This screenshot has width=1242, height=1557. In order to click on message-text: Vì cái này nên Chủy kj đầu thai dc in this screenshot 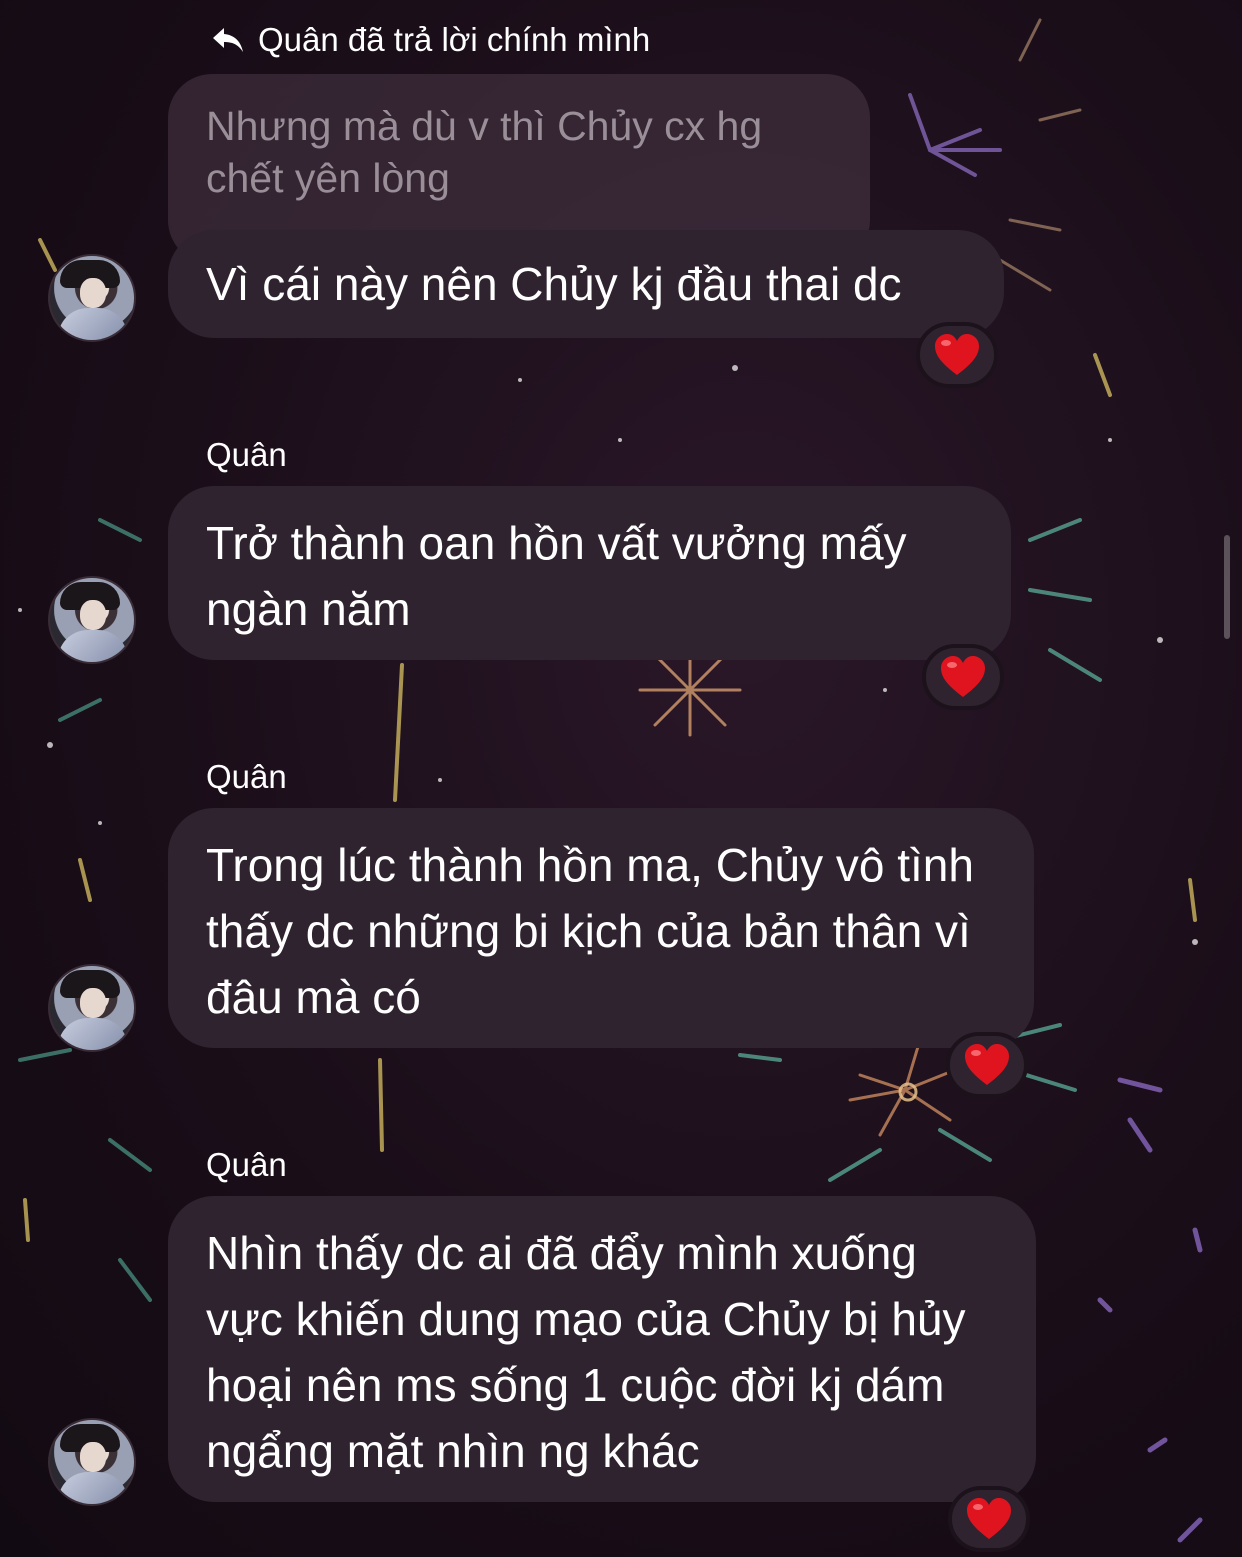, I will do `click(554, 284)`.